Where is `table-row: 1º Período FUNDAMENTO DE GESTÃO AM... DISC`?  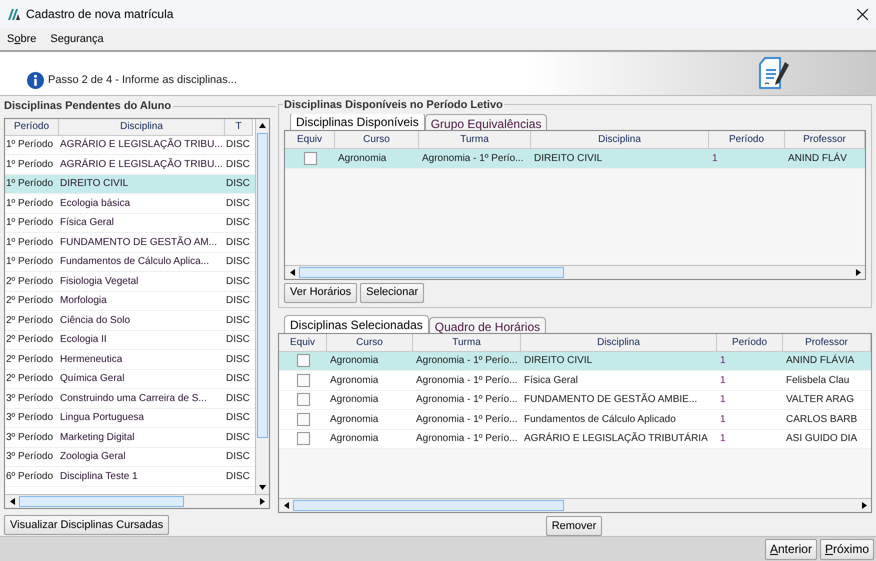 table-row: 1º Período FUNDAMENTO DE GESTÃO AM... DISC is located at coordinates (130, 242).